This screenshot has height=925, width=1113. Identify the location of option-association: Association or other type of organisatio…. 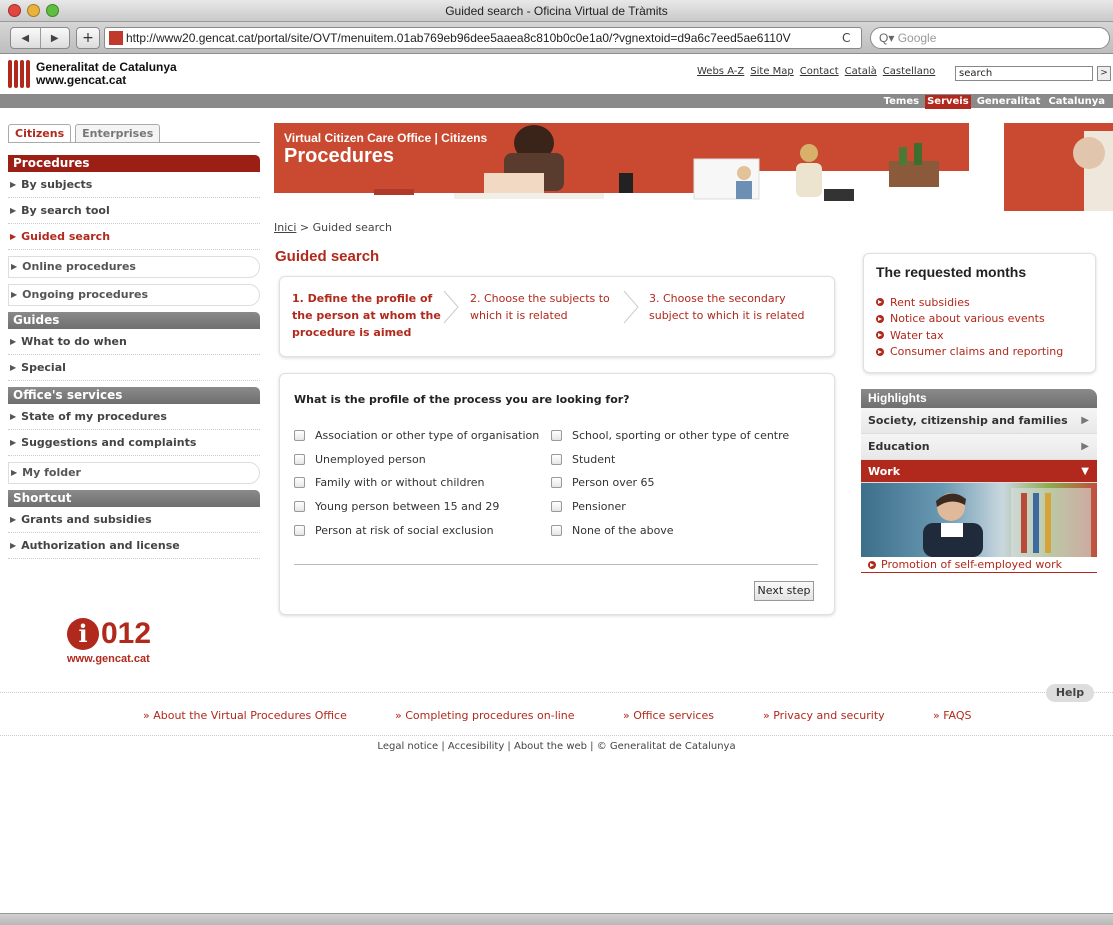
(416, 435).